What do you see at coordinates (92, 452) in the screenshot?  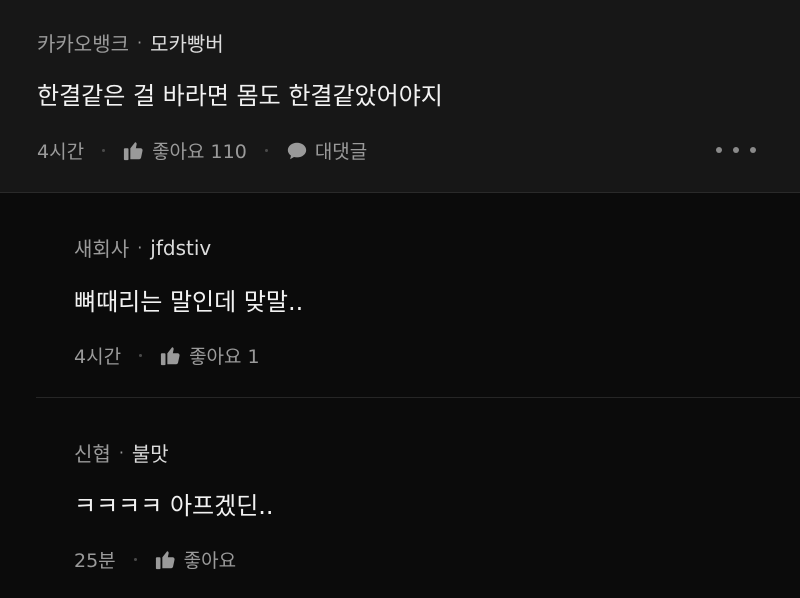 I see `company-name: 신협` at bounding box center [92, 452].